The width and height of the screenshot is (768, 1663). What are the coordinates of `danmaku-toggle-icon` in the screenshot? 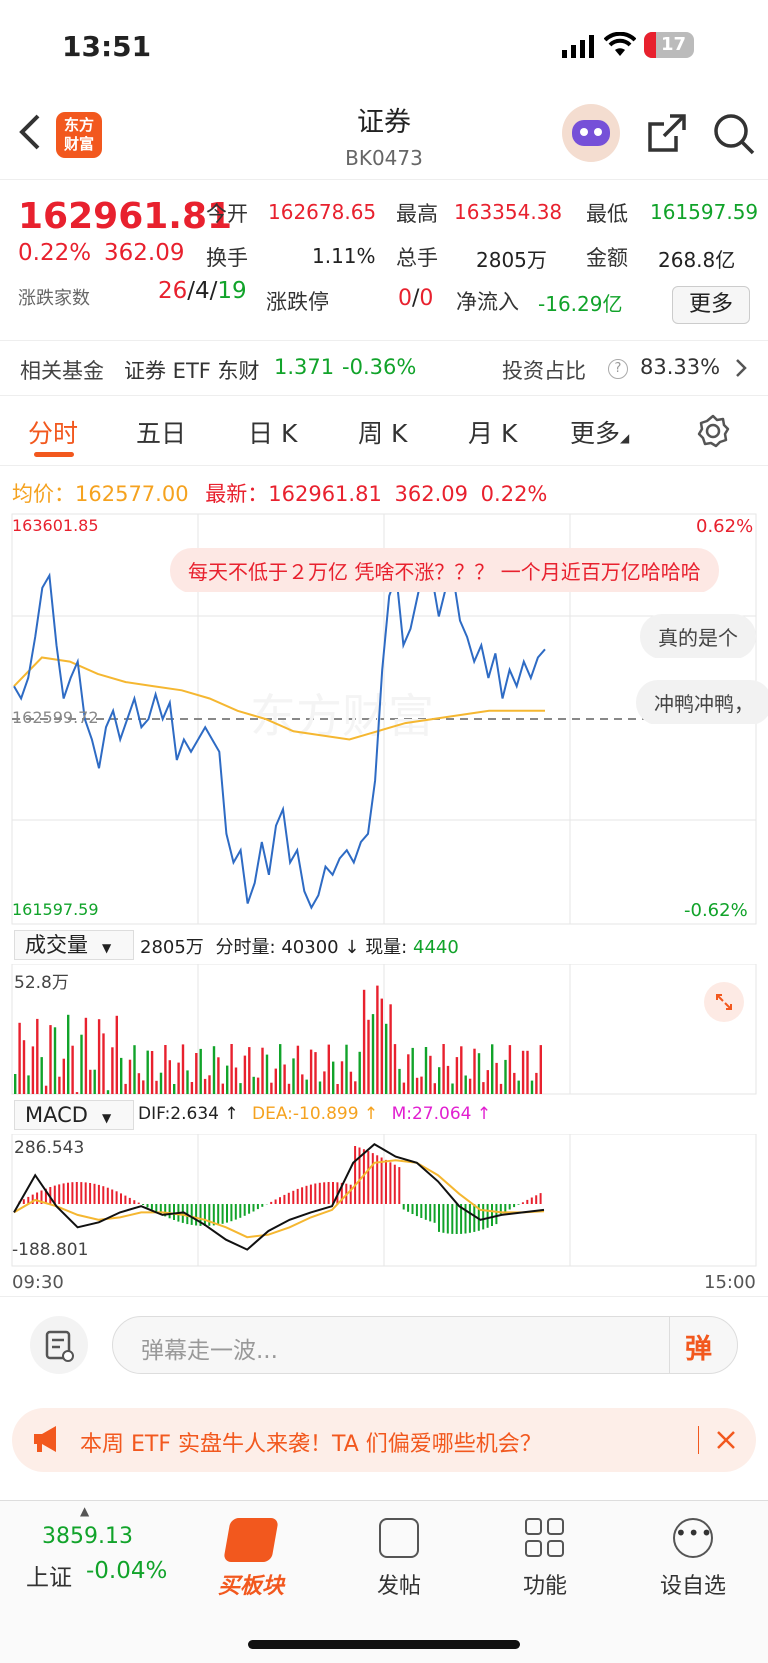 It's located at (59, 1345).